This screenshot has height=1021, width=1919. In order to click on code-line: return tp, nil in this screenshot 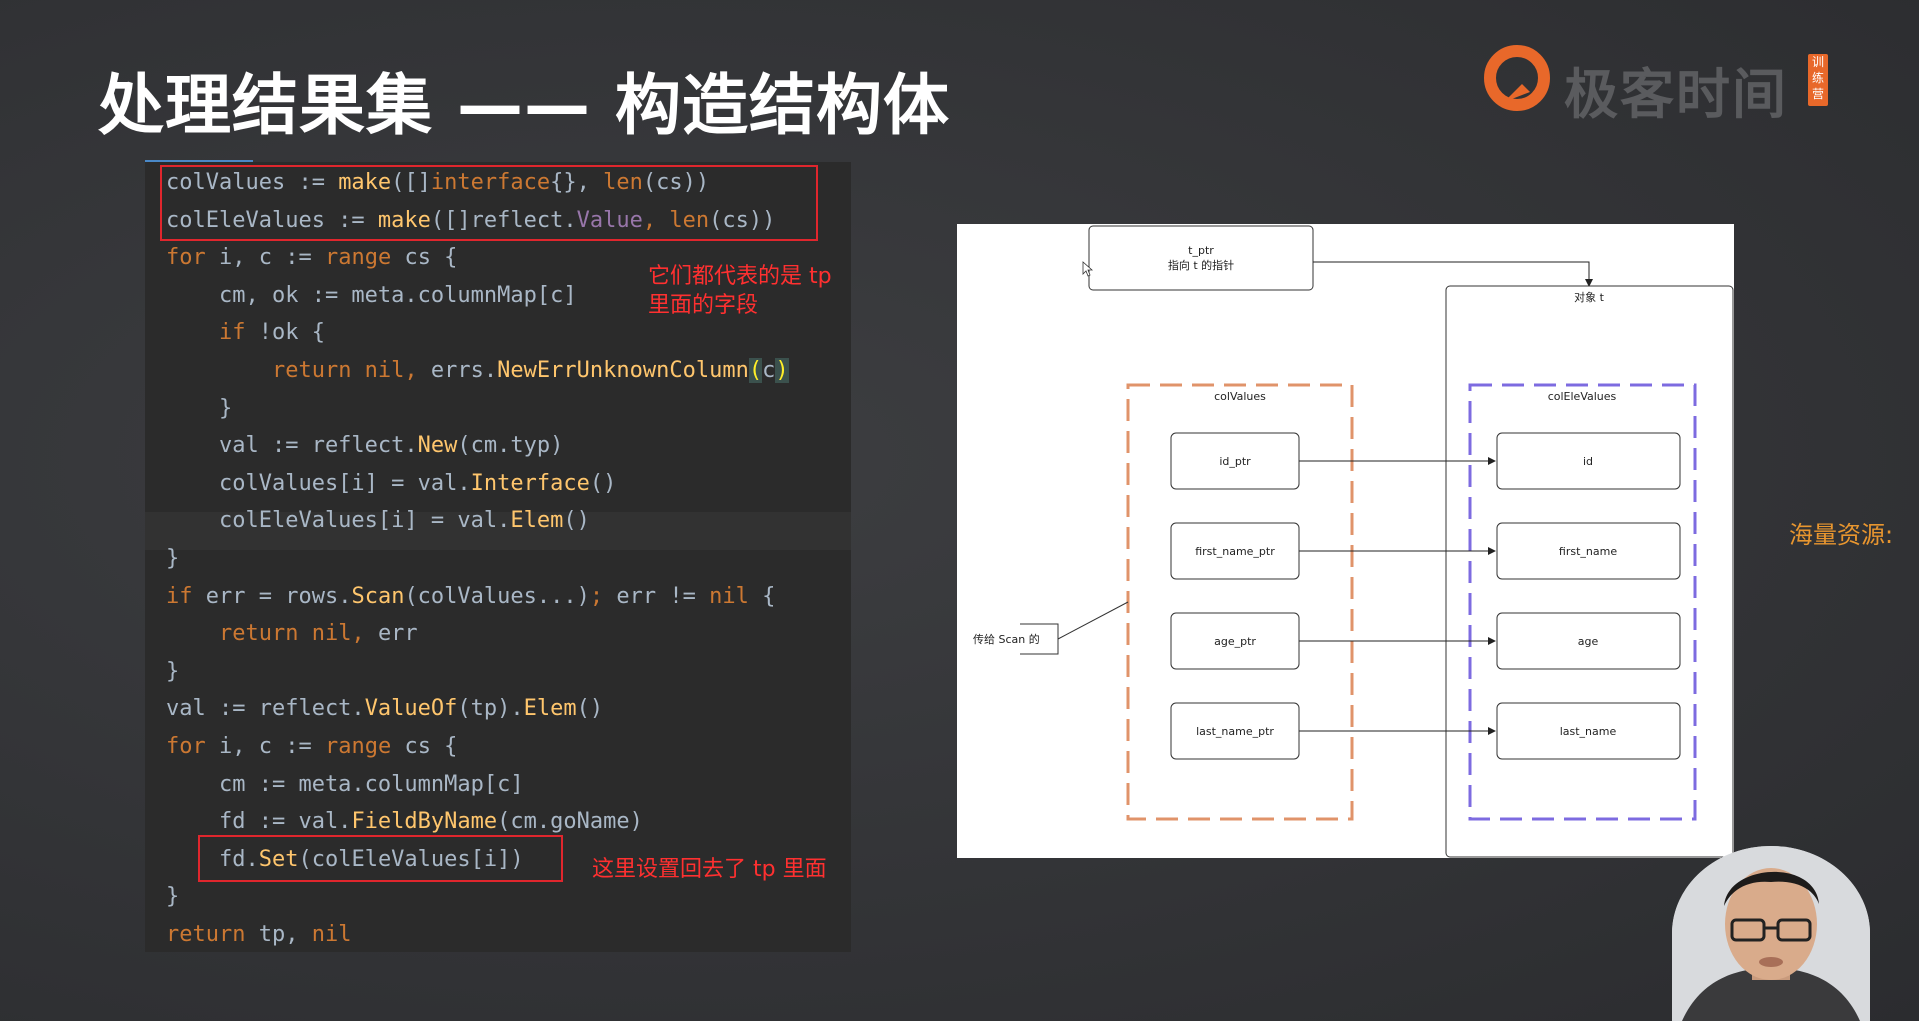, I will do `click(259, 934)`.